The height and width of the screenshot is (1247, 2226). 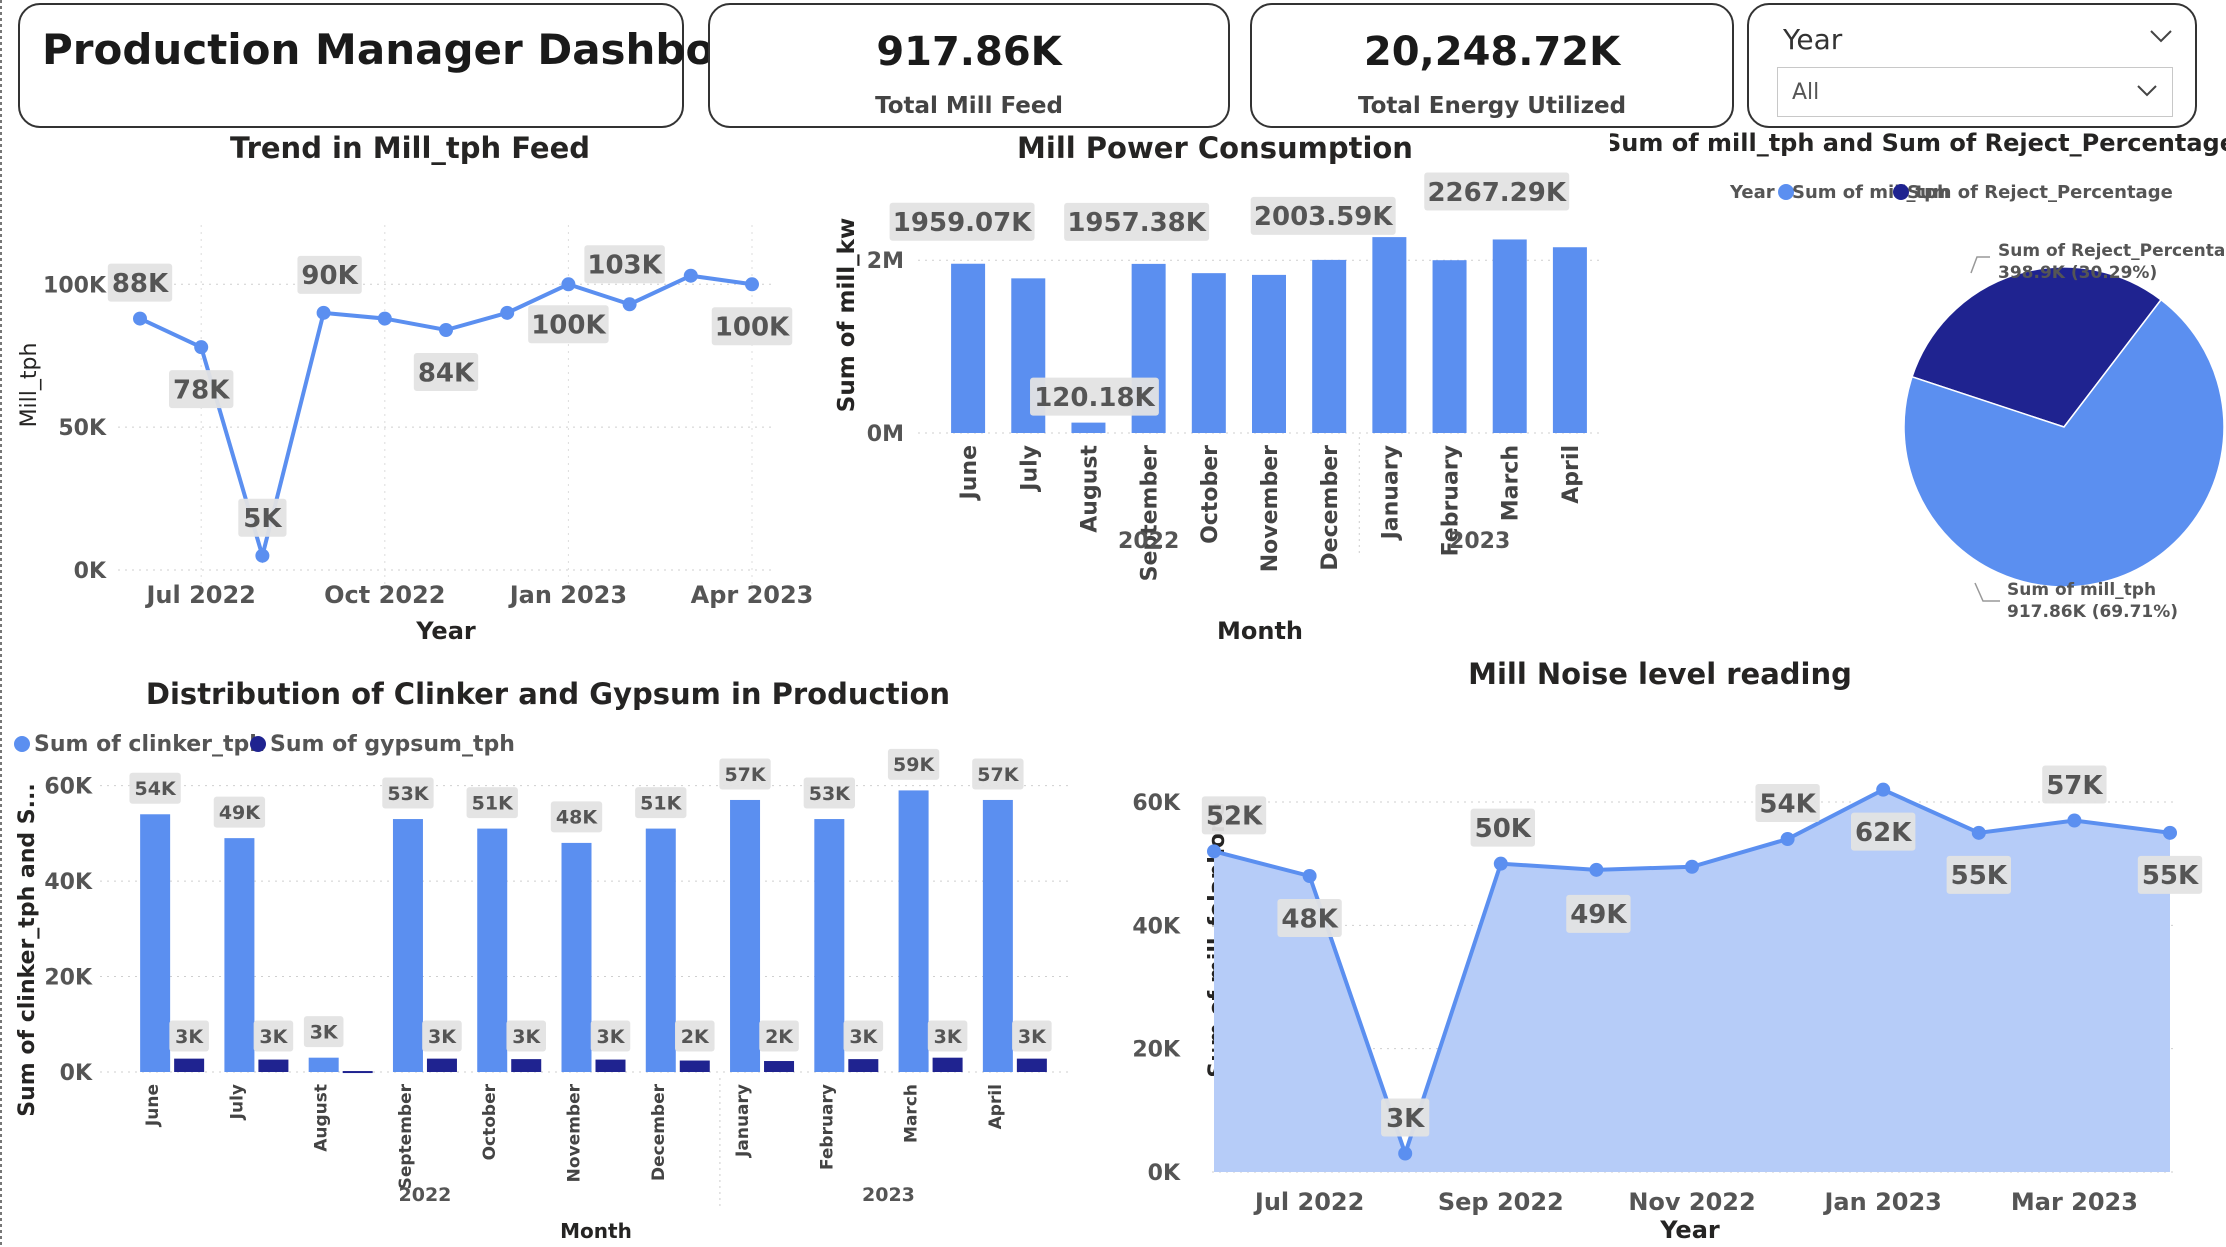 I want to click on data-label: 51K, so click(x=493, y=803).